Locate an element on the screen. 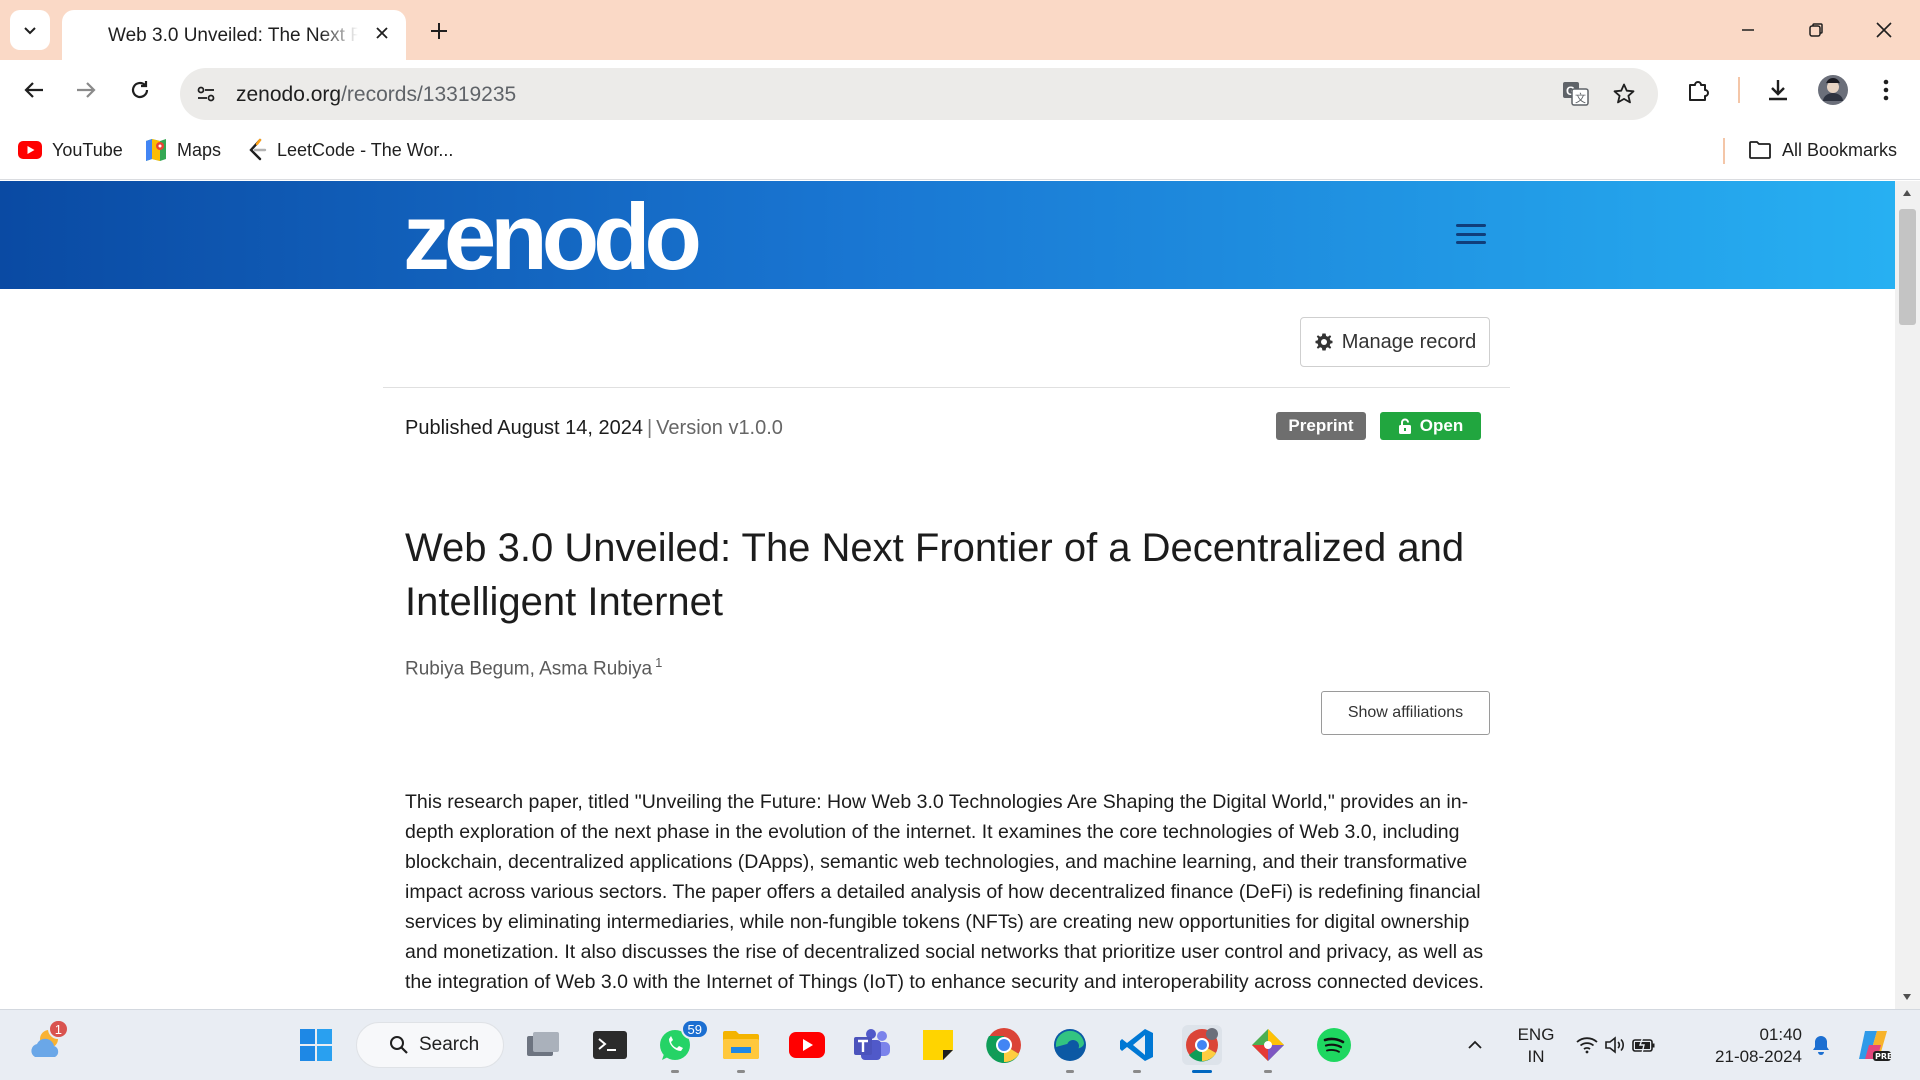  taskbar-terminal is located at coordinates (610, 1045).